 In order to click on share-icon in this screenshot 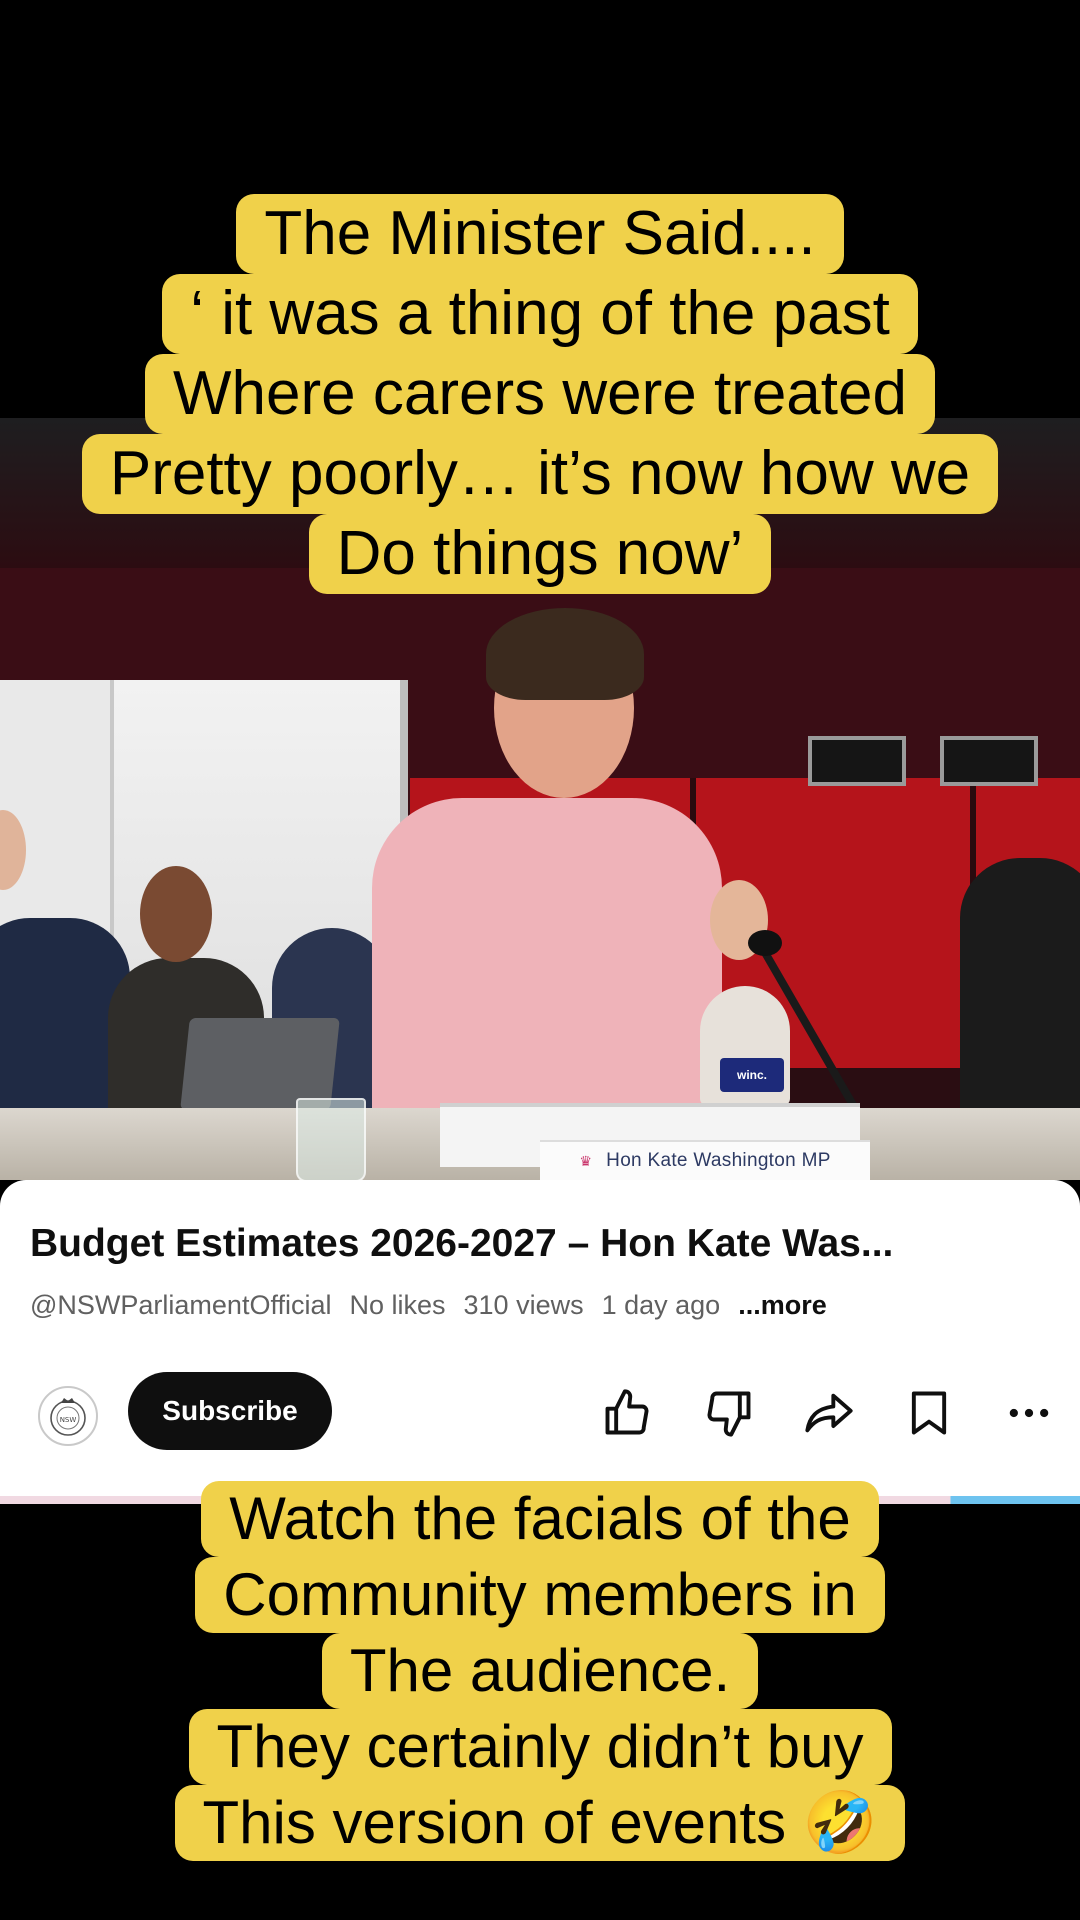, I will do `click(829, 1413)`.